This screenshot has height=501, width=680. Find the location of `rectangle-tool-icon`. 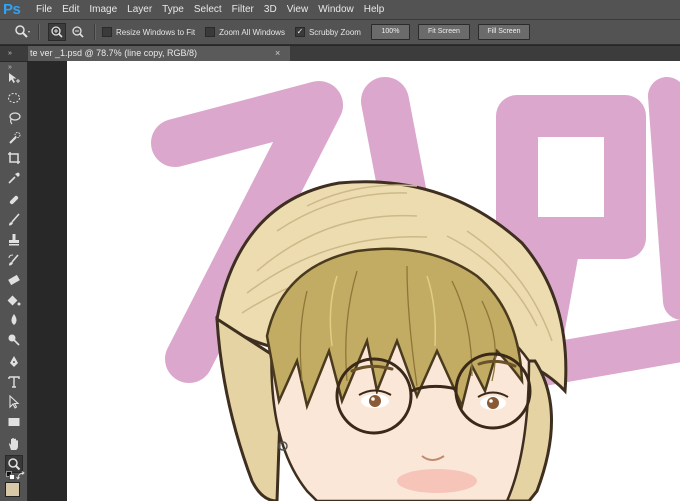

rectangle-tool-icon is located at coordinates (14, 422).